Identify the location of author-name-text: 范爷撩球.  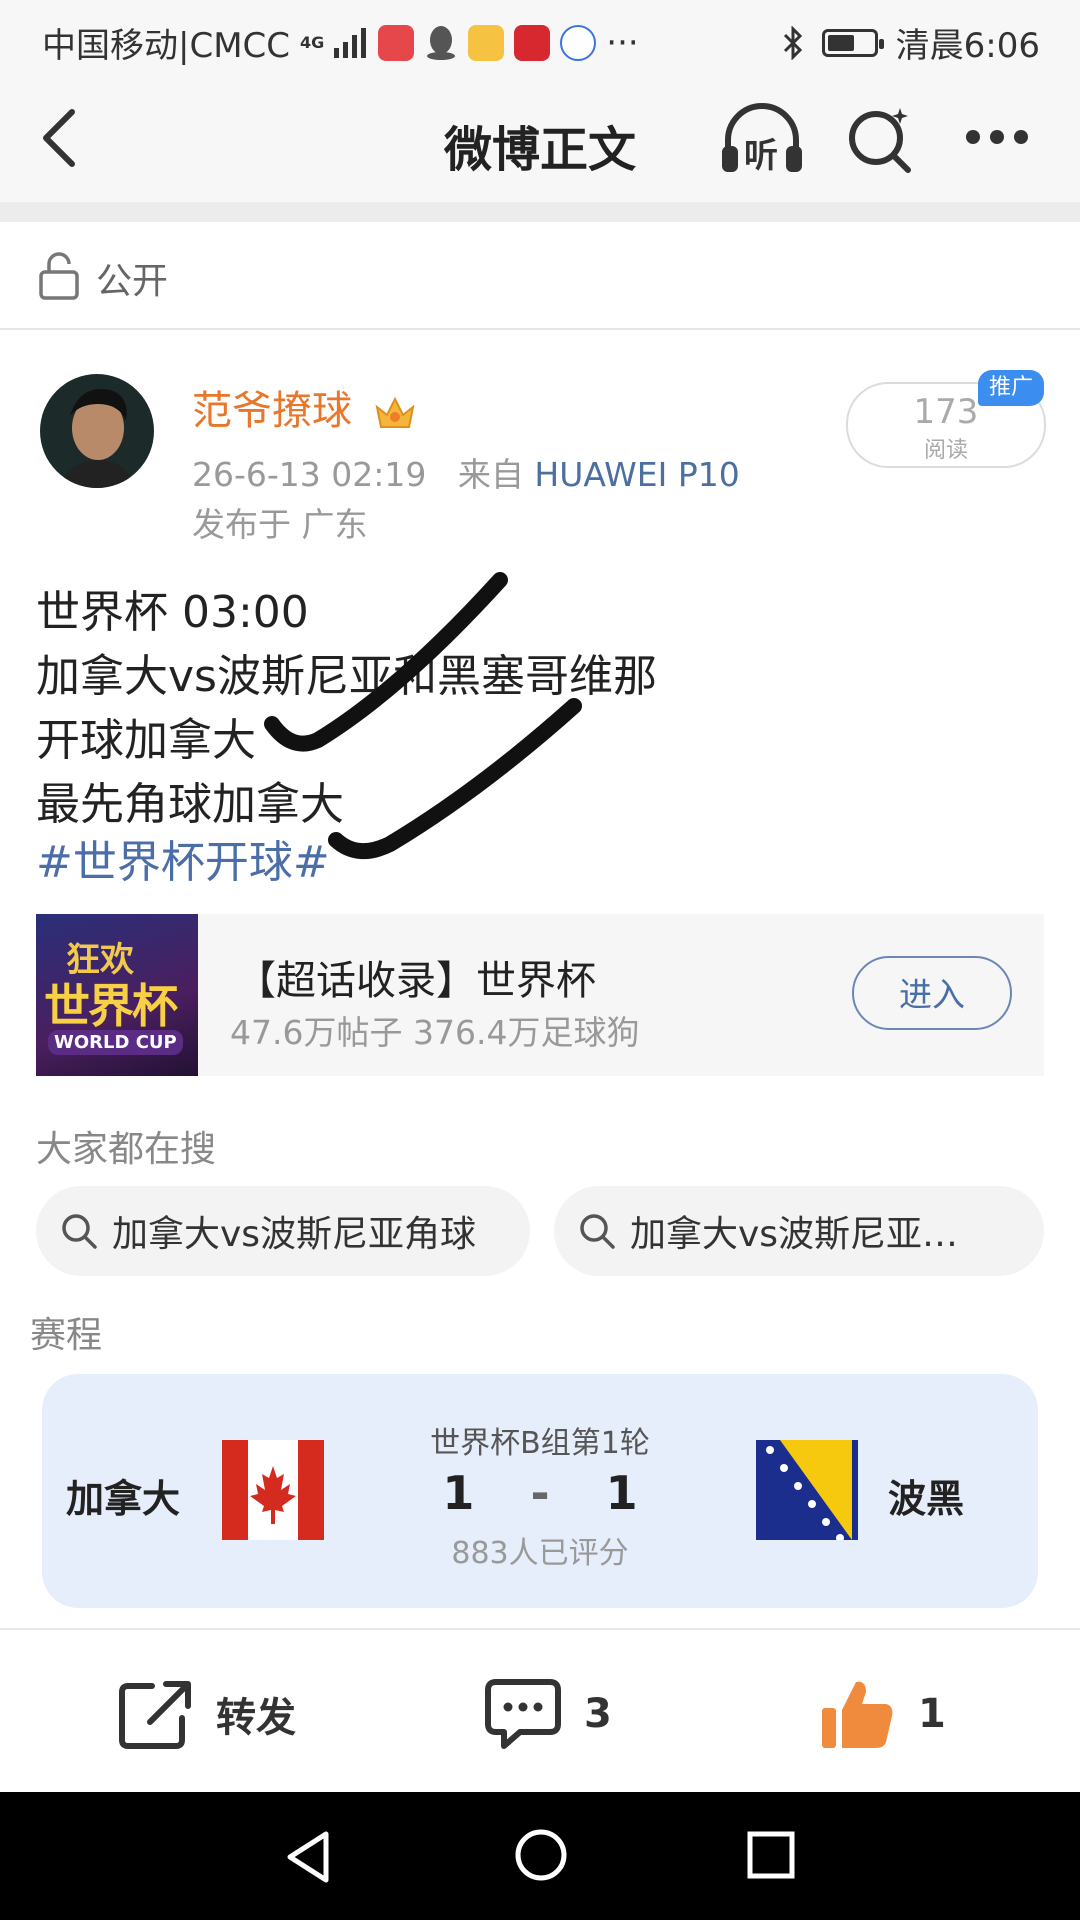
(272, 411).